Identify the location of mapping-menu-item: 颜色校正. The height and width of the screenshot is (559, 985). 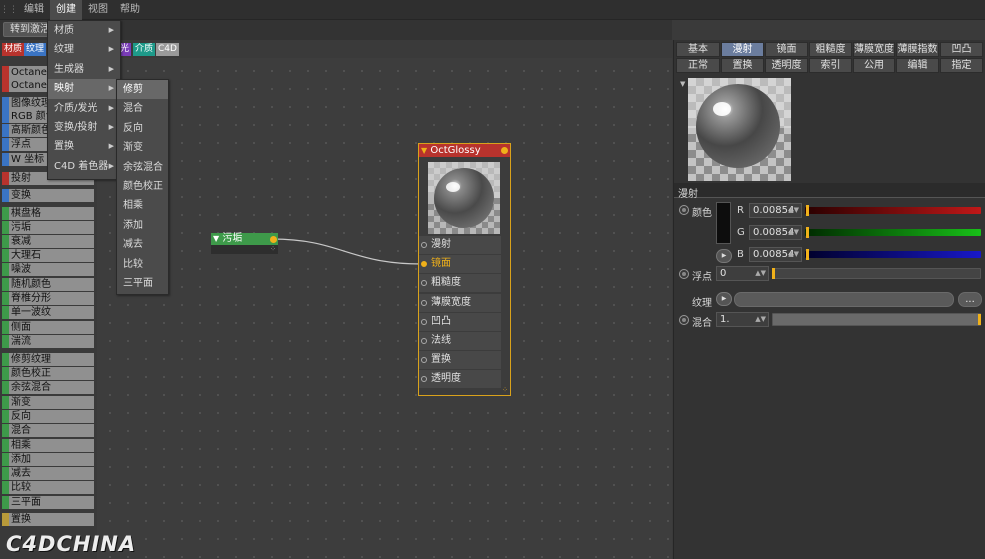
(142, 186).